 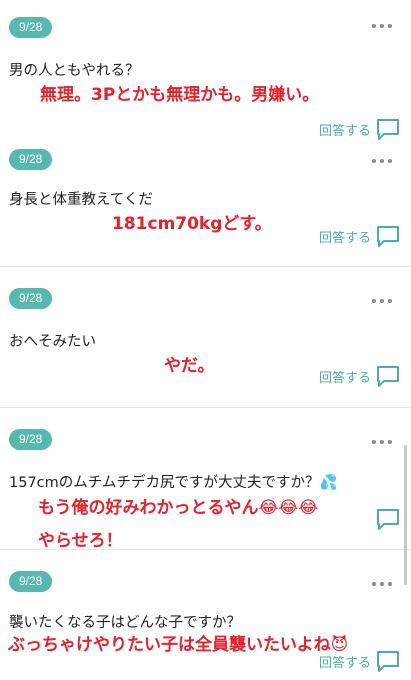 What do you see at coordinates (74, 71) in the screenshot?
I see `question-text: 男の人ともやれる？` at bounding box center [74, 71].